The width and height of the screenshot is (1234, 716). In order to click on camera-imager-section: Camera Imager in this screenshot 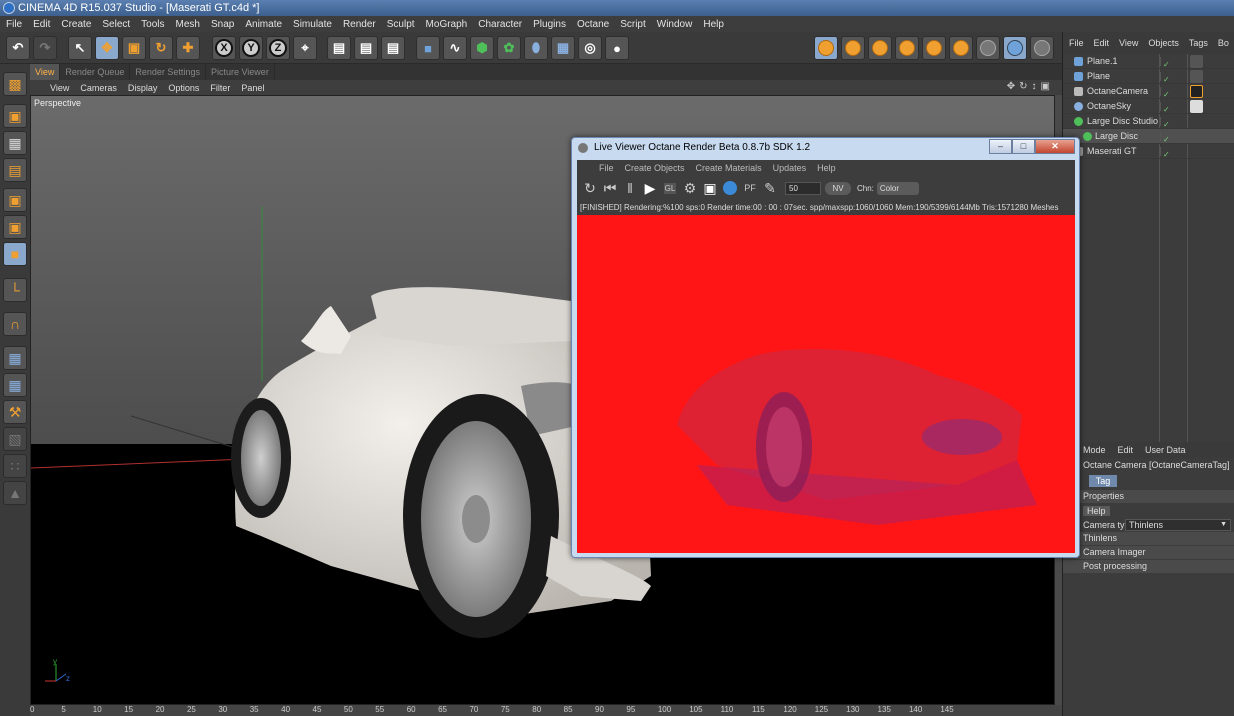, I will do `click(1148, 552)`.